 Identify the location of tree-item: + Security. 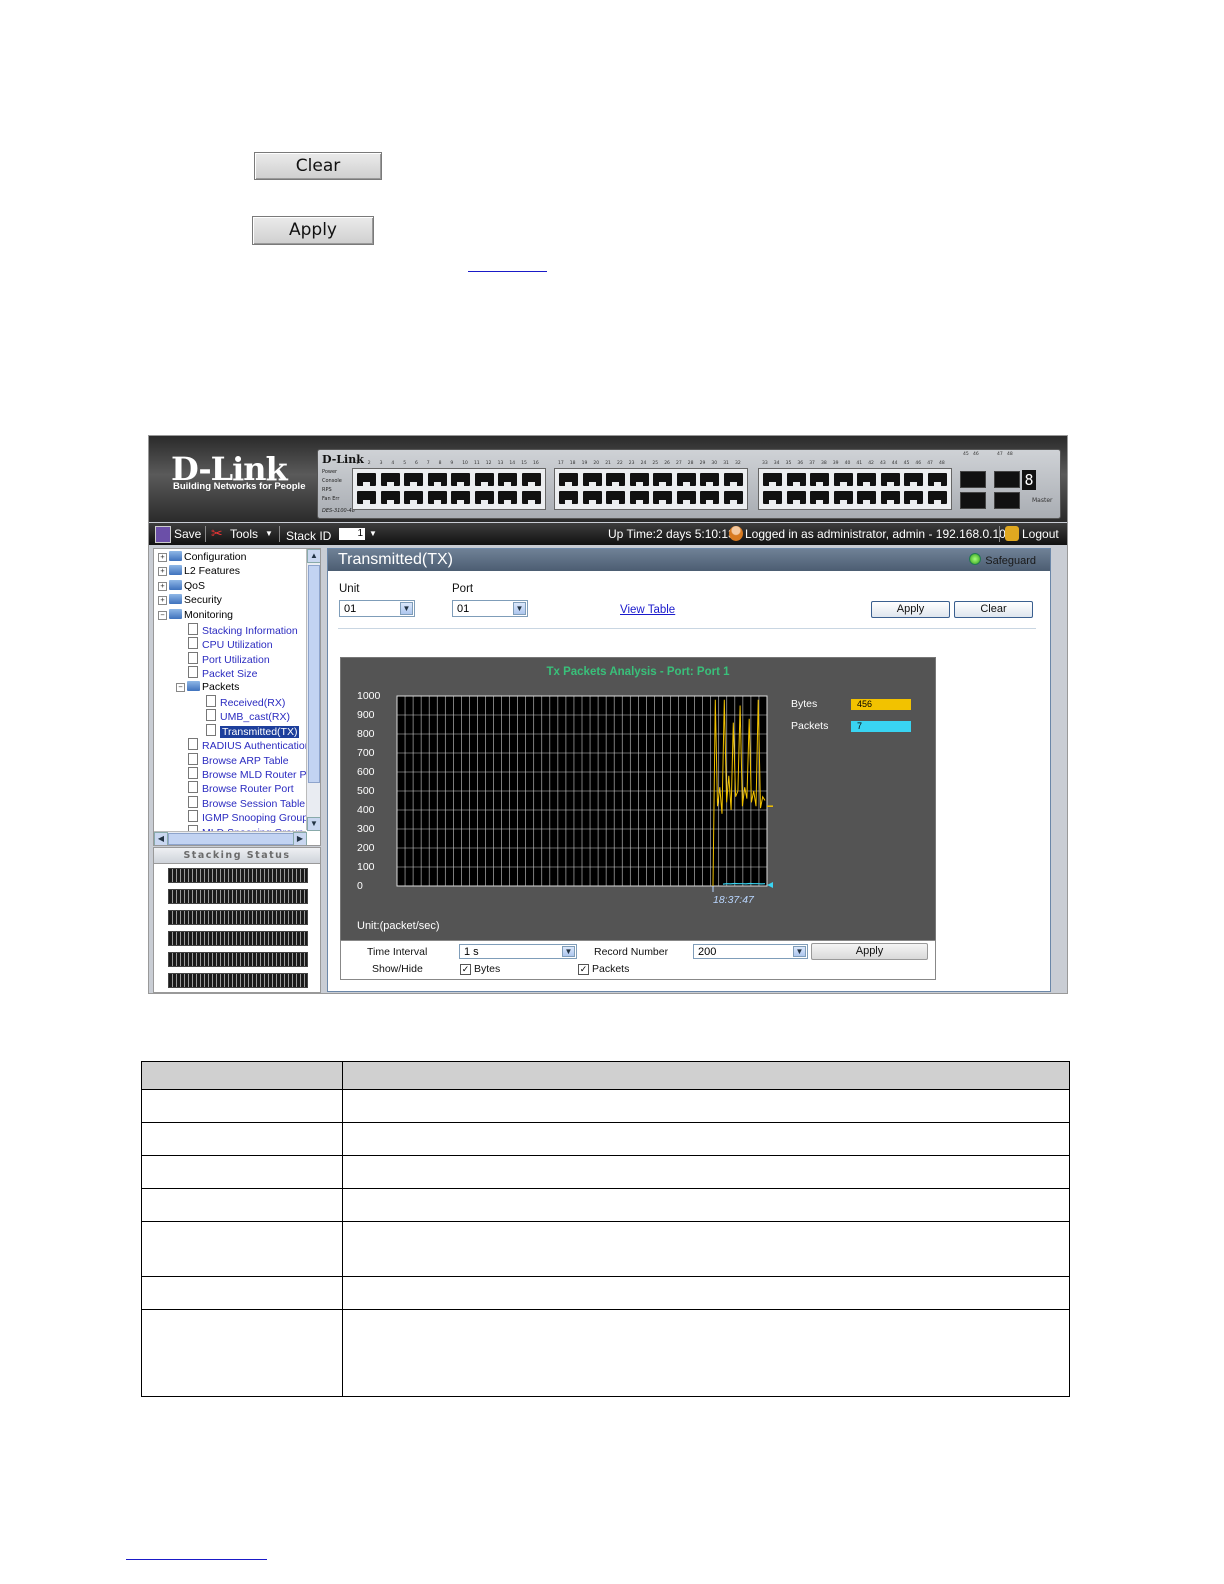
(190, 600).